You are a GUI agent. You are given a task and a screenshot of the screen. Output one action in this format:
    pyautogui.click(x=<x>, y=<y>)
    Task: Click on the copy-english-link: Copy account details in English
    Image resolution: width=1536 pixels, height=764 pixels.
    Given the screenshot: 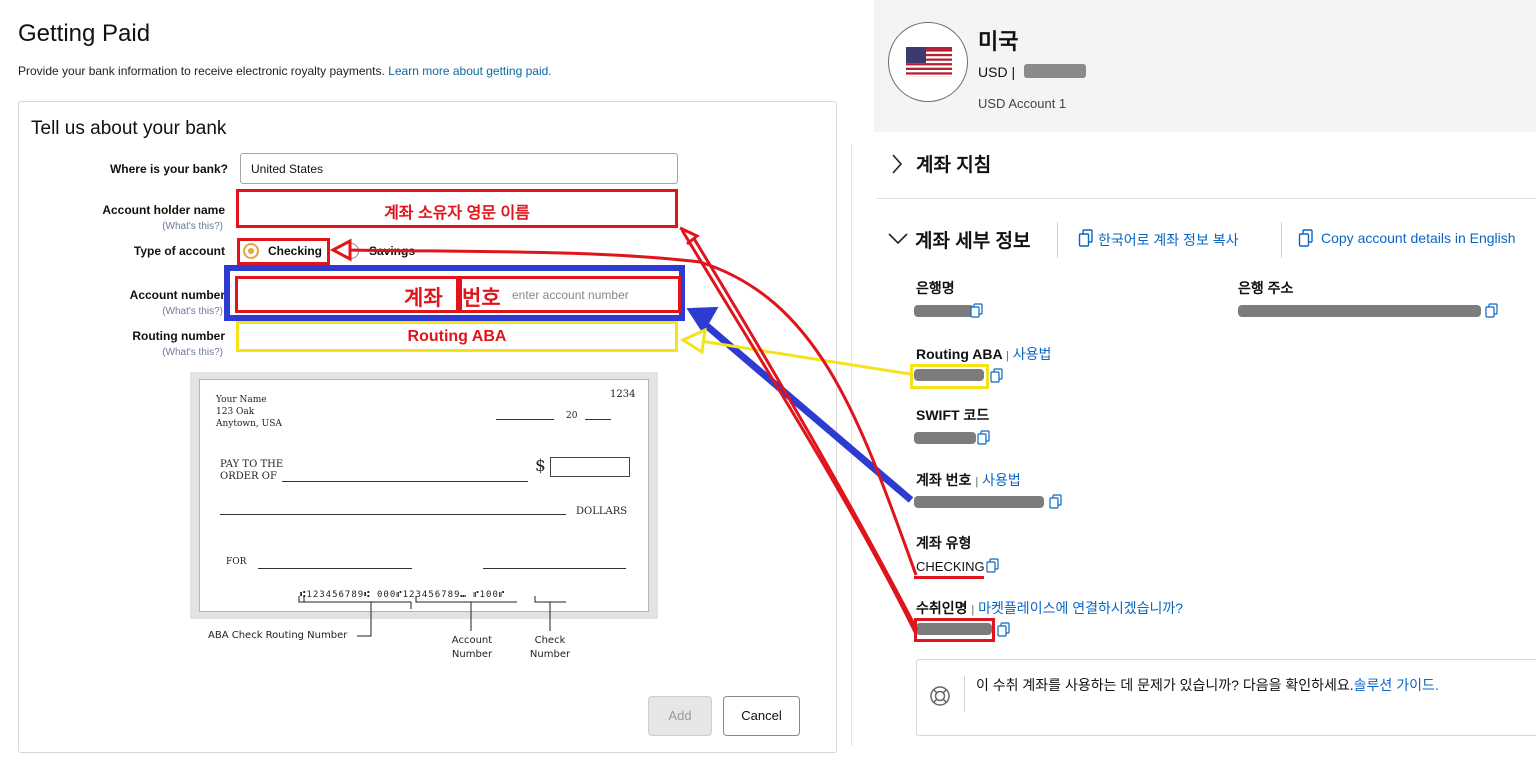 What is the action you would take?
    pyautogui.click(x=1418, y=238)
    